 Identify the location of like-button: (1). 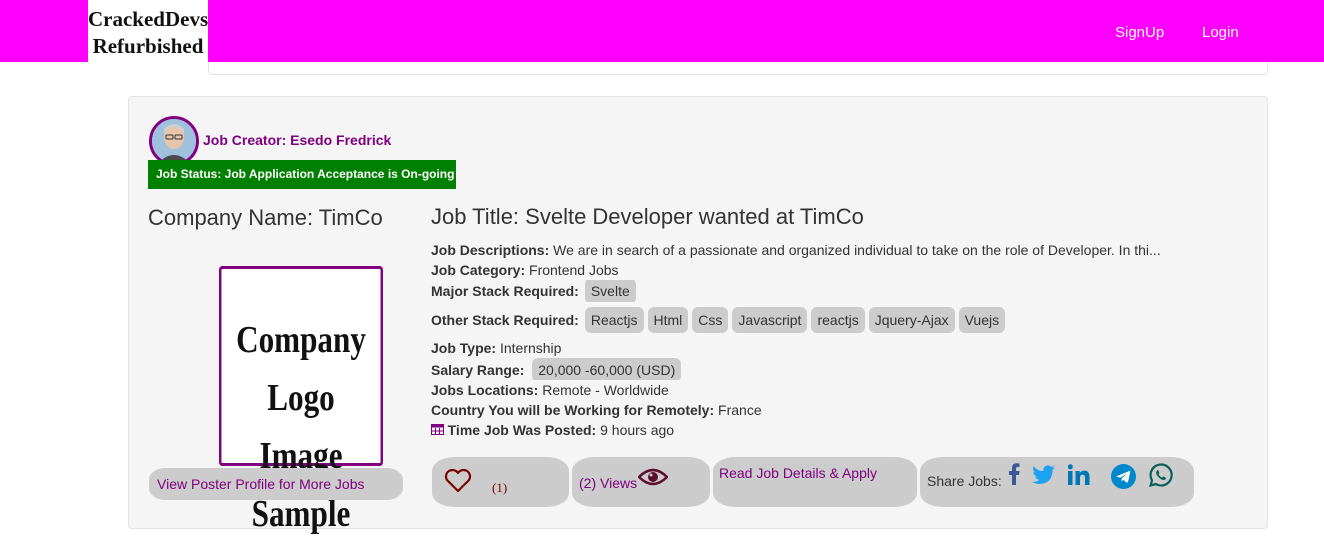
(500, 482).